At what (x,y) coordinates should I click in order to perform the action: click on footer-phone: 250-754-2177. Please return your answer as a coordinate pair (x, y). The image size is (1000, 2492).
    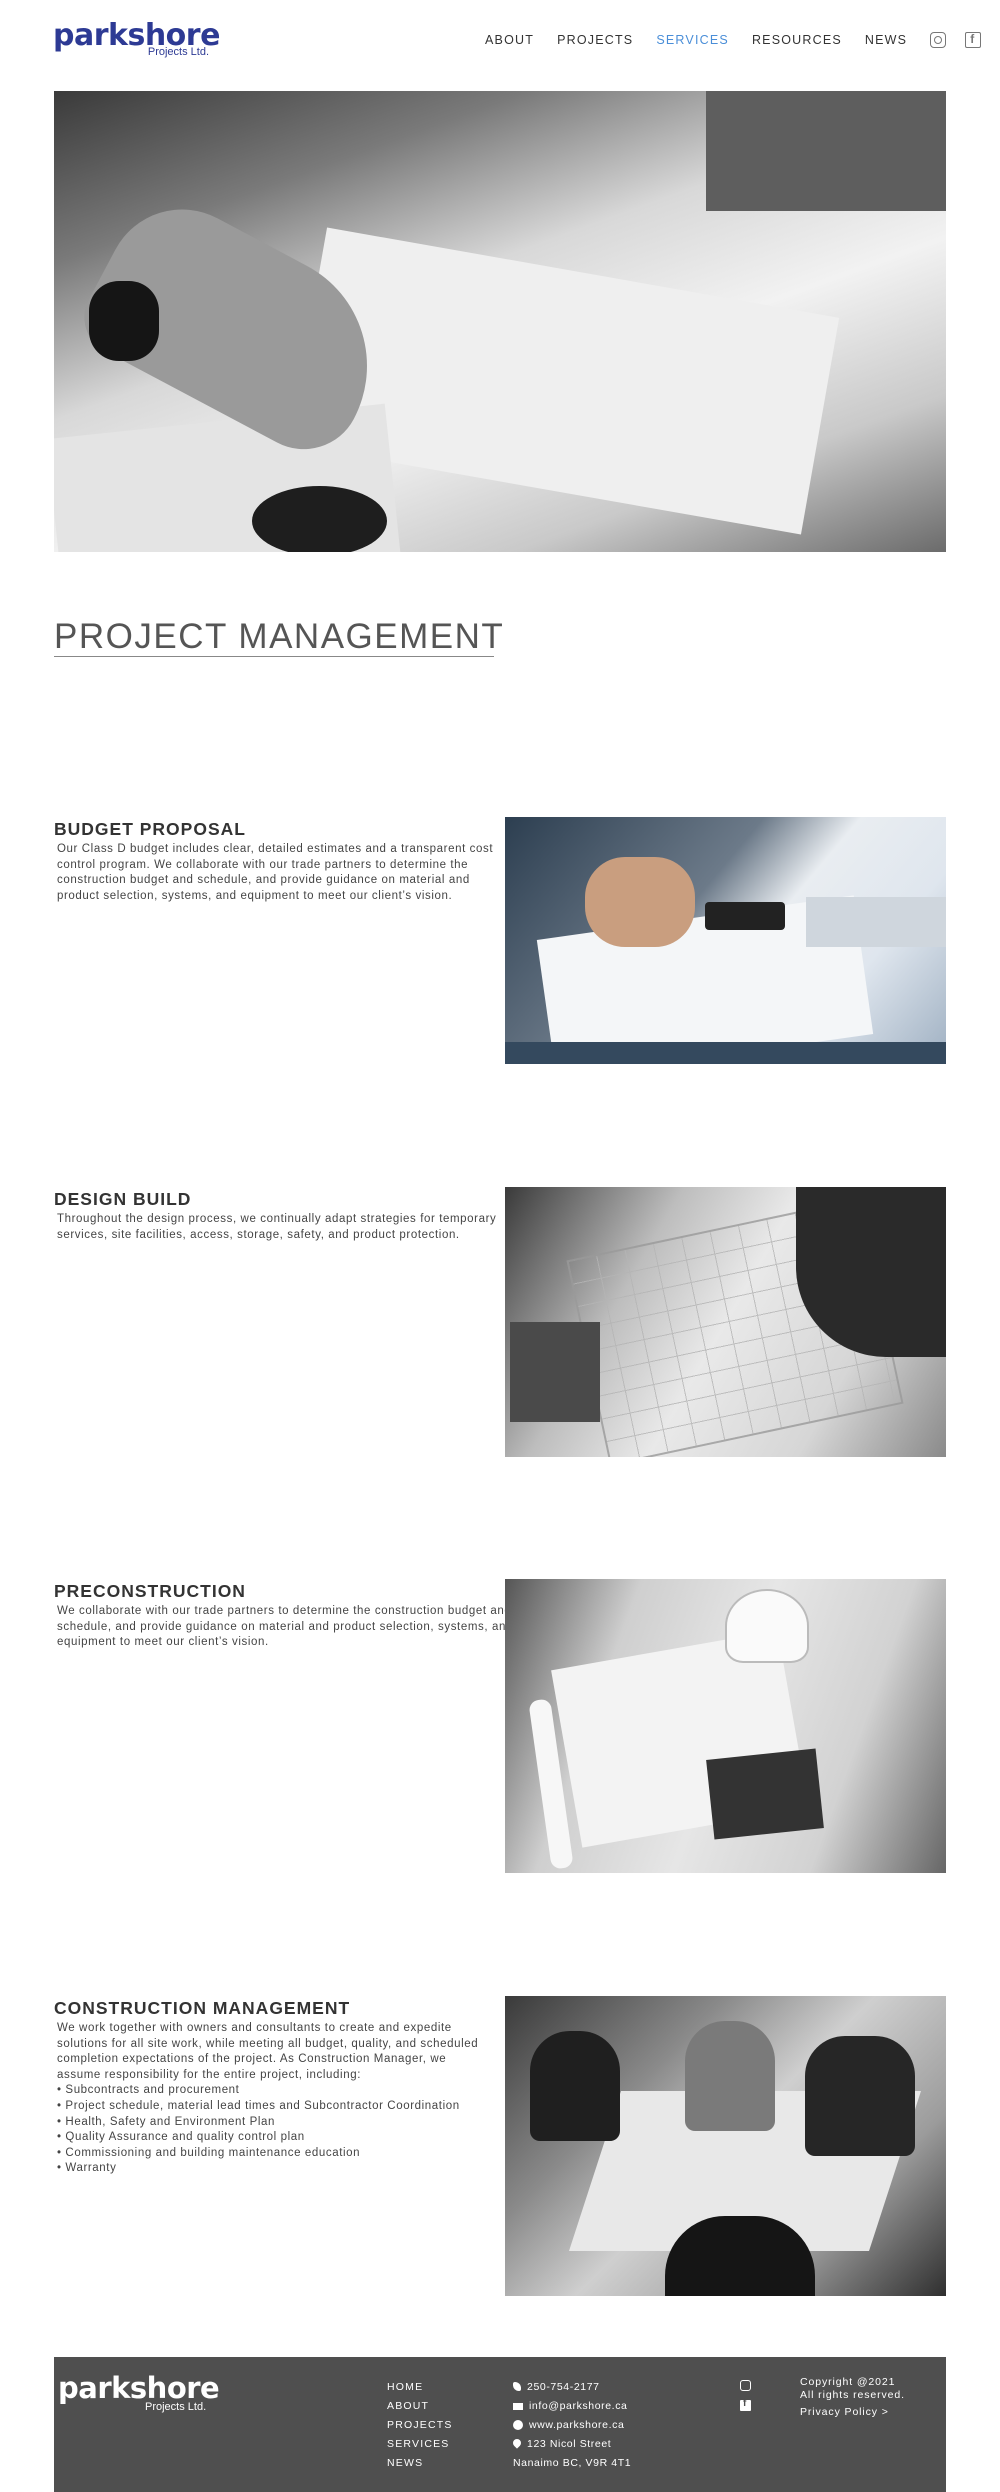
    Looking at the image, I should click on (572, 2387).